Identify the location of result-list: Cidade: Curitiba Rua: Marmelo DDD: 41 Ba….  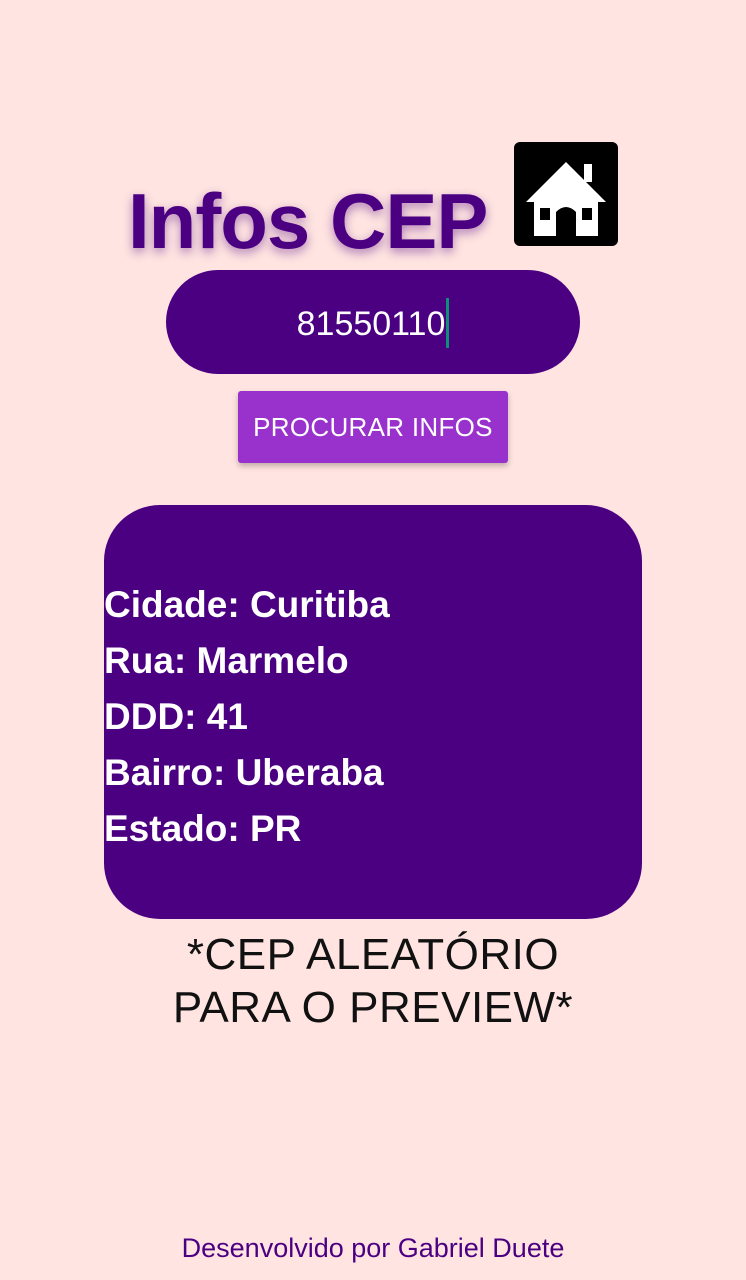
(247, 717).